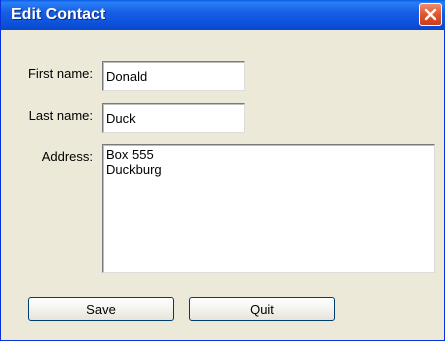 This screenshot has width=445, height=341. I want to click on close-icon, so click(430, 14).